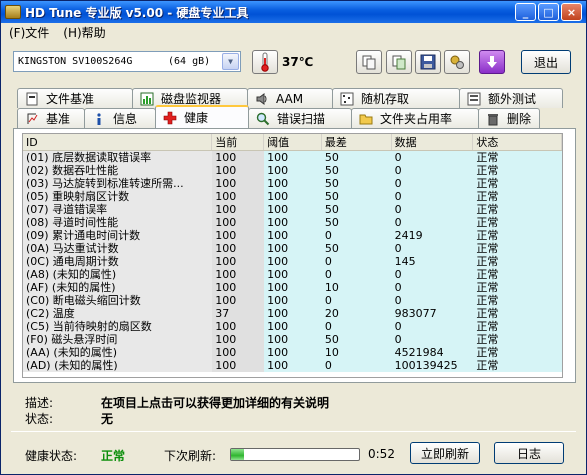 The image size is (587, 475). I want to click on raw-data-cell: 2419, so click(432, 235).